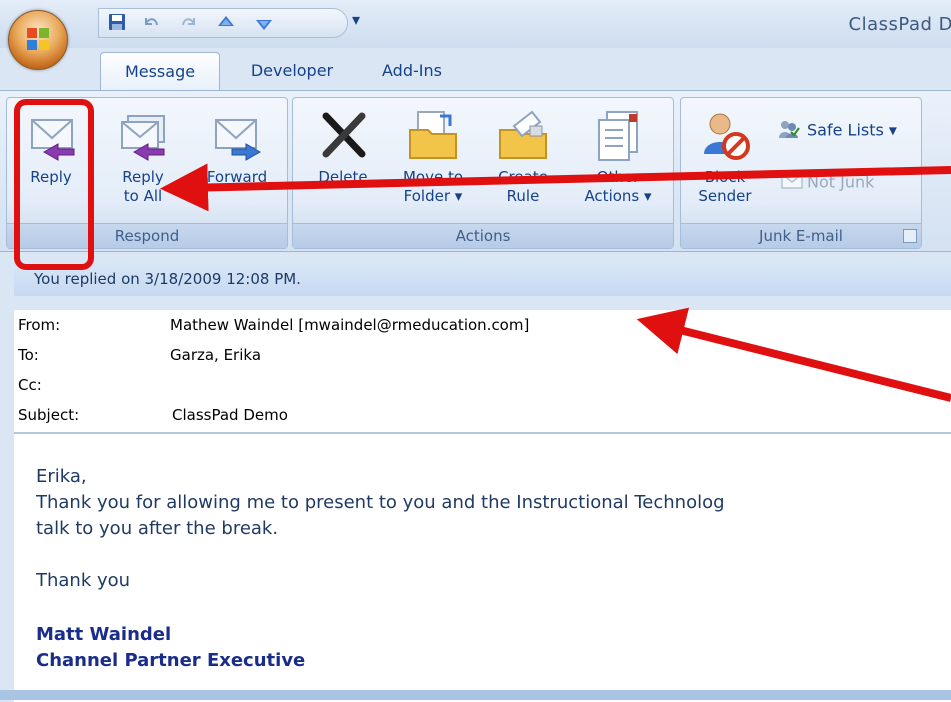 This screenshot has width=951, height=702. I want to click on other-actions-icon, so click(618, 136).